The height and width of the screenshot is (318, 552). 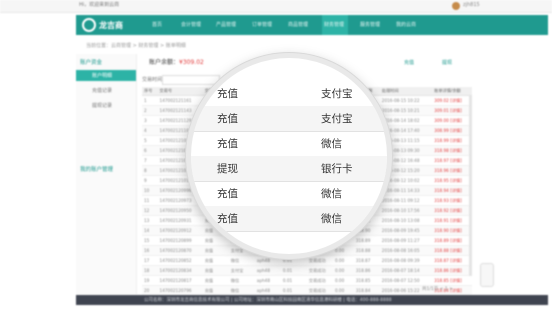 What do you see at coordinates (366, 270) in the screenshot?
I see `table-cell: 318.86` at bounding box center [366, 270].